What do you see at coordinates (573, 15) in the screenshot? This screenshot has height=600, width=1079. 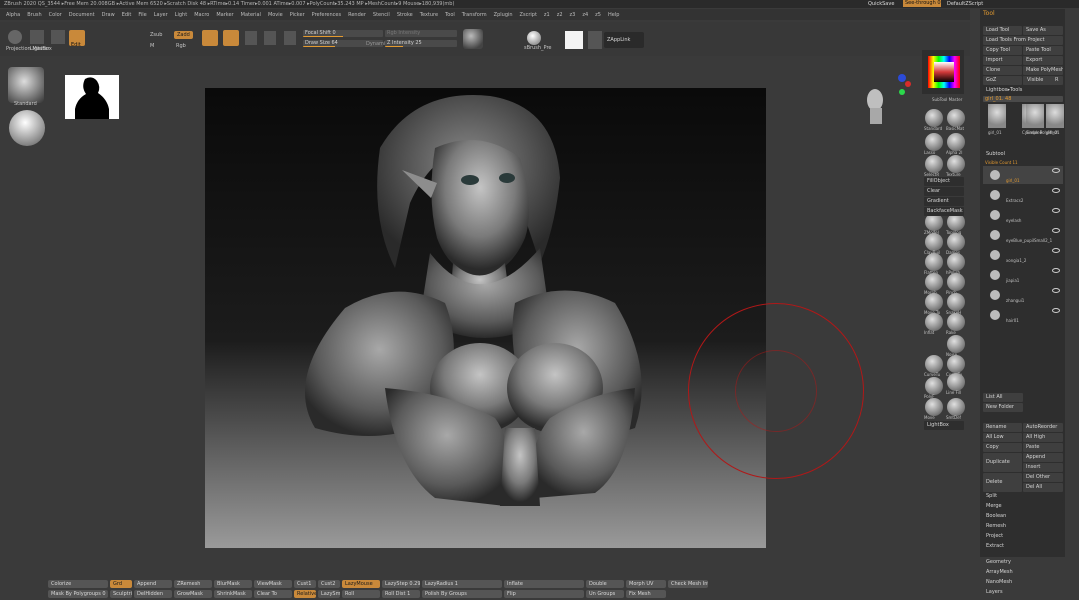 I see `menu-z3: z3` at bounding box center [573, 15].